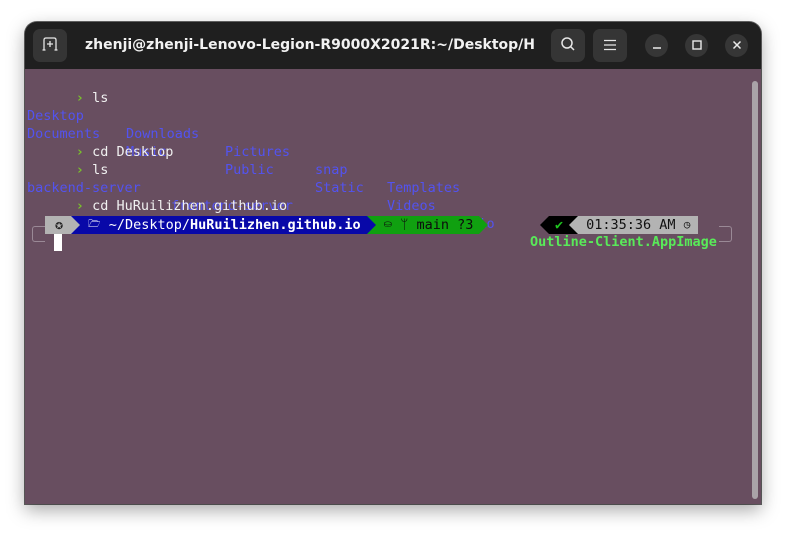  I want to click on command-text: ls, so click(100, 98).